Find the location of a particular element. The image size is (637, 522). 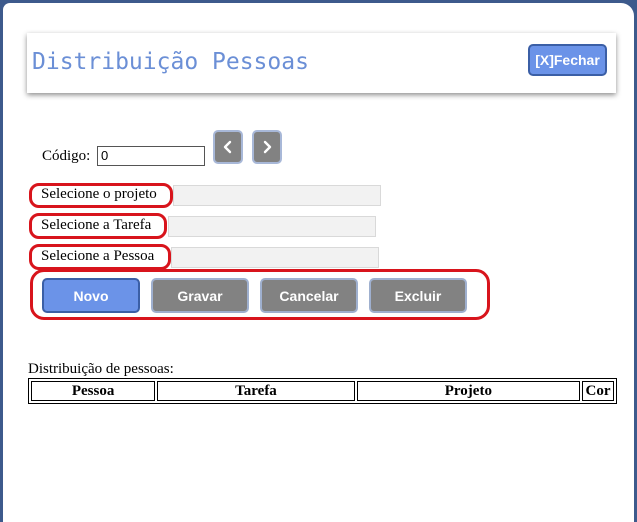

column-header-pessoa: Pessoa is located at coordinates (93, 391).